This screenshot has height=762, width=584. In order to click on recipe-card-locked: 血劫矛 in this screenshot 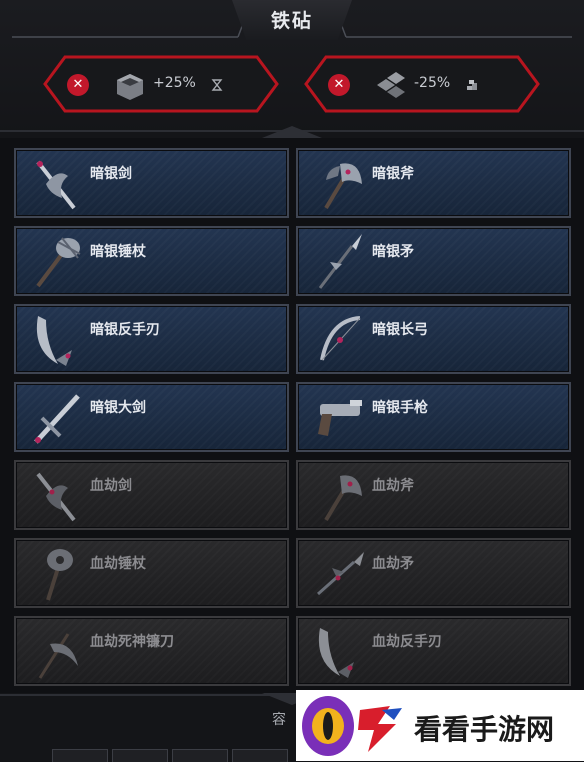, I will do `click(433, 573)`.